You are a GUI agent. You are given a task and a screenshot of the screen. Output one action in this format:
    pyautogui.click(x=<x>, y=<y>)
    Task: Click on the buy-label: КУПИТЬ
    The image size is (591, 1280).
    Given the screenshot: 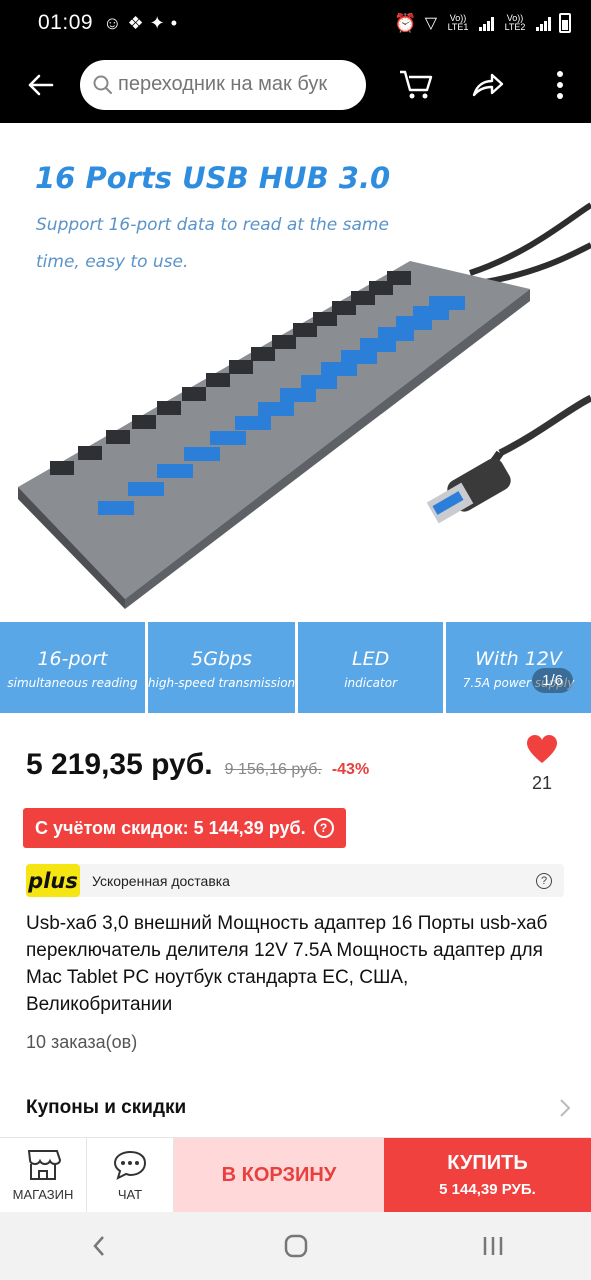 What is the action you would take?
    pyautogui.click(x=487, y=1163)
    